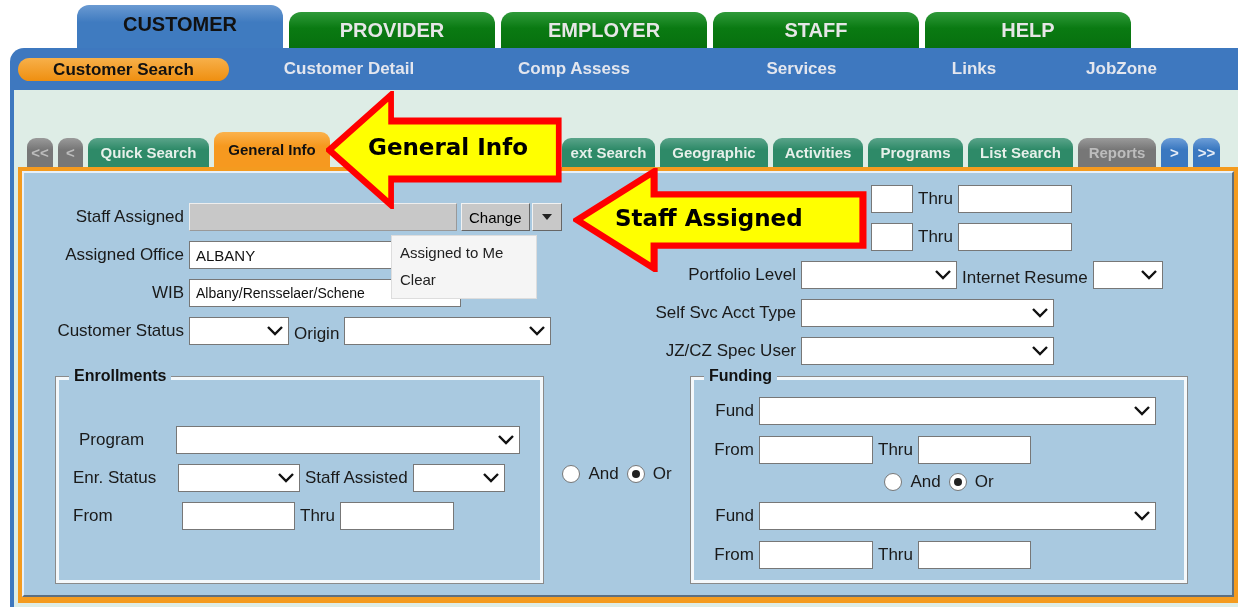 Image resolution: width=1238 pixels, height=607 pixels. Describe the element at coordinates (112, 440) in the screenshot. I see `field-label: Program` at that location.